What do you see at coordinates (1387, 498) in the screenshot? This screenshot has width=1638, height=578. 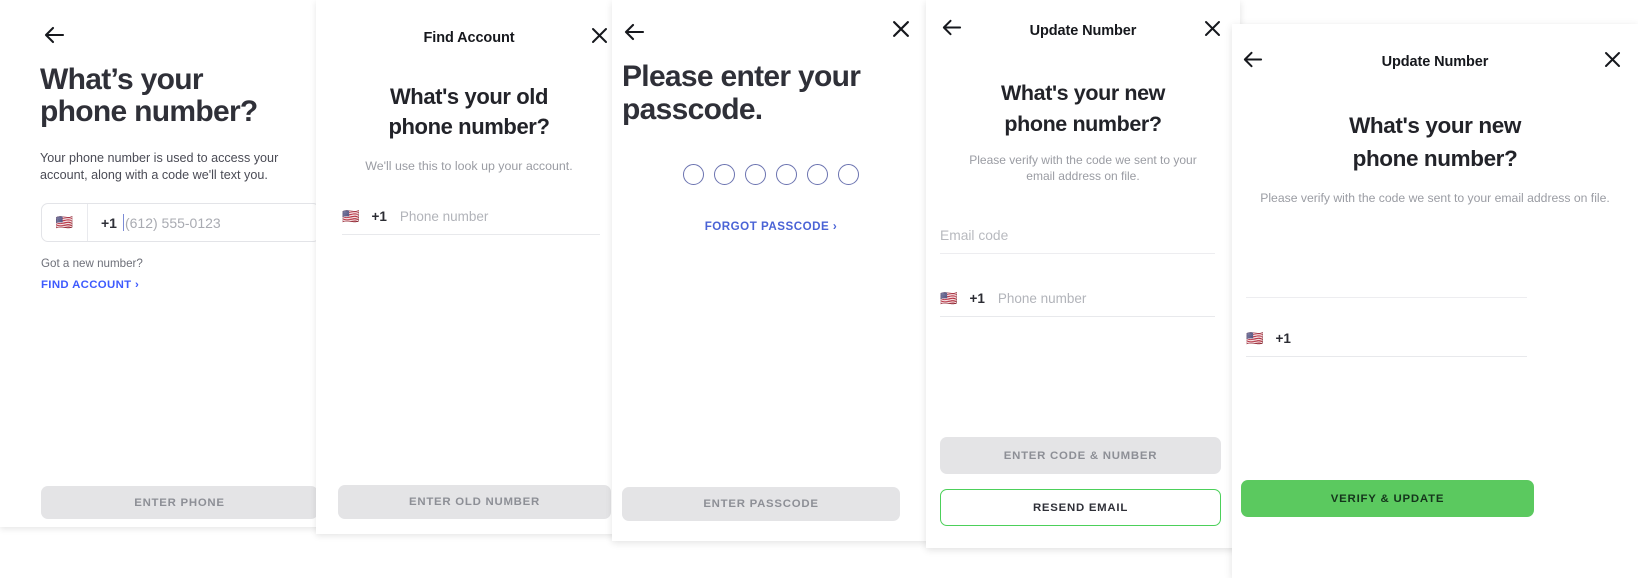 I see `verify-and-update-button: VERIFY & UPDATE` at bounding box center [1387, 498].